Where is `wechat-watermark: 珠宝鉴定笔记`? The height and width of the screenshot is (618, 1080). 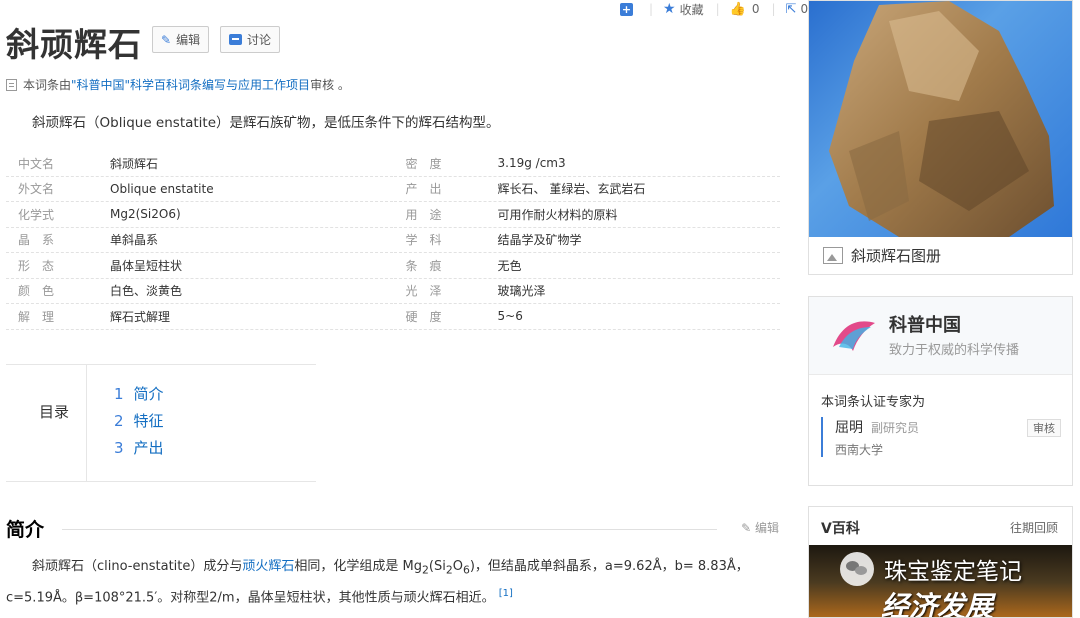 wechat-watermark: 珠宝鉴定笔记 is located at coordinates (931, 569).